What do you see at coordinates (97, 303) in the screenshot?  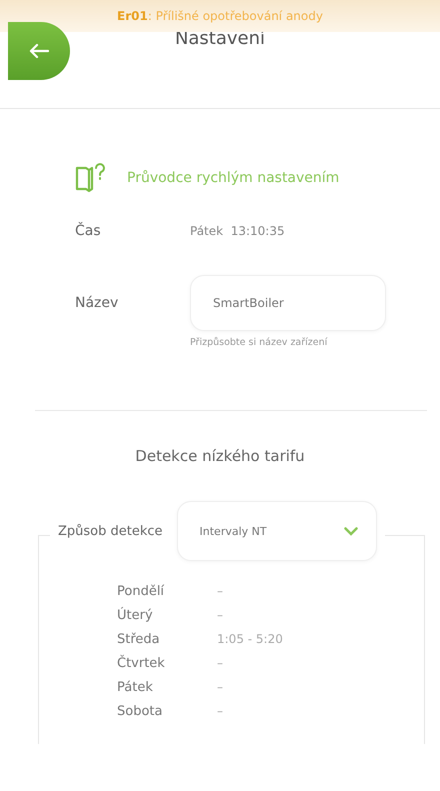 I see `name-label: Název` at bounding box center [97, 303].